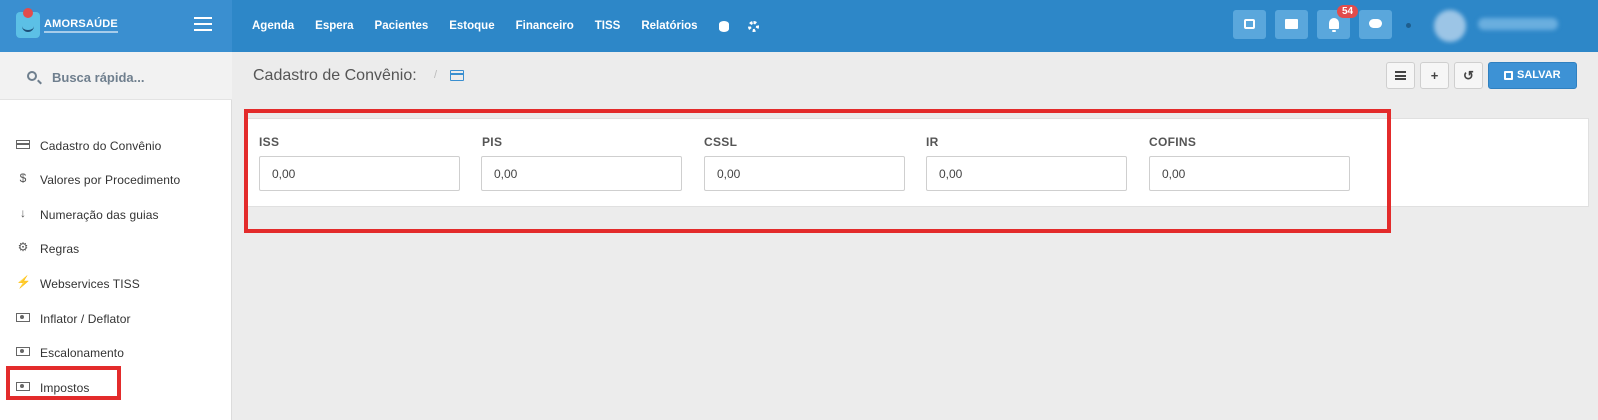  Describe the element at coordinates (753, 26) in the screenshot. I see `gear-icon` at that location.